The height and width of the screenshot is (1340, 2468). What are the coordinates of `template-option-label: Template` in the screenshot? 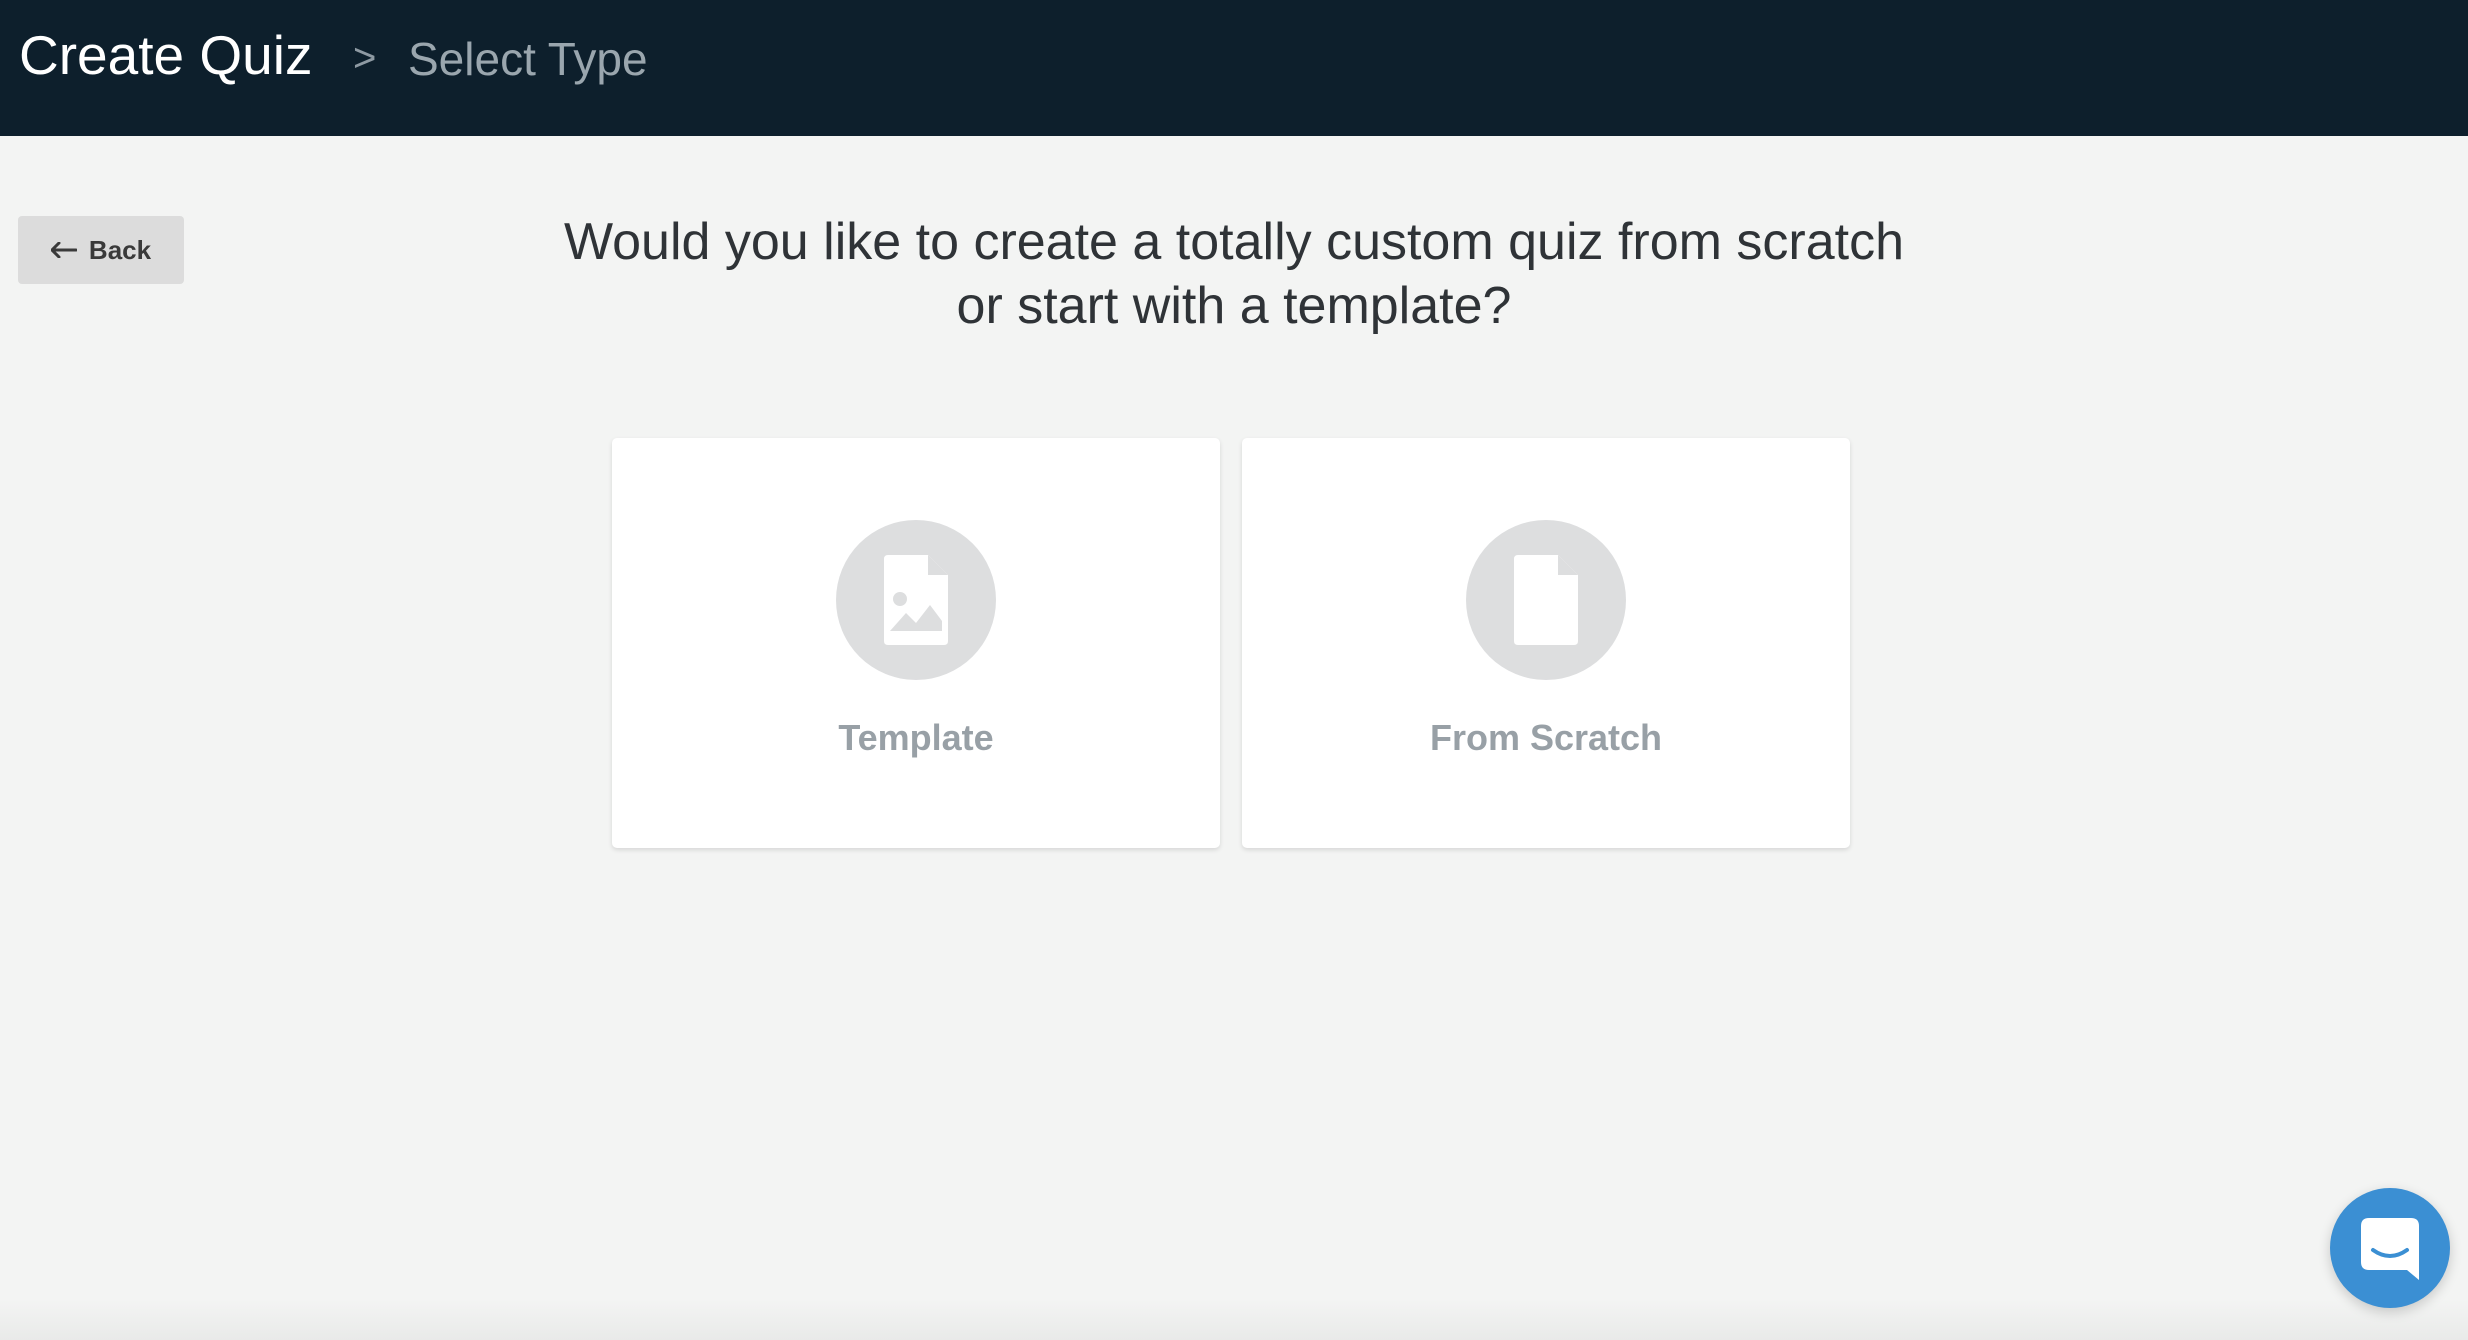 It's located at (916, 737).